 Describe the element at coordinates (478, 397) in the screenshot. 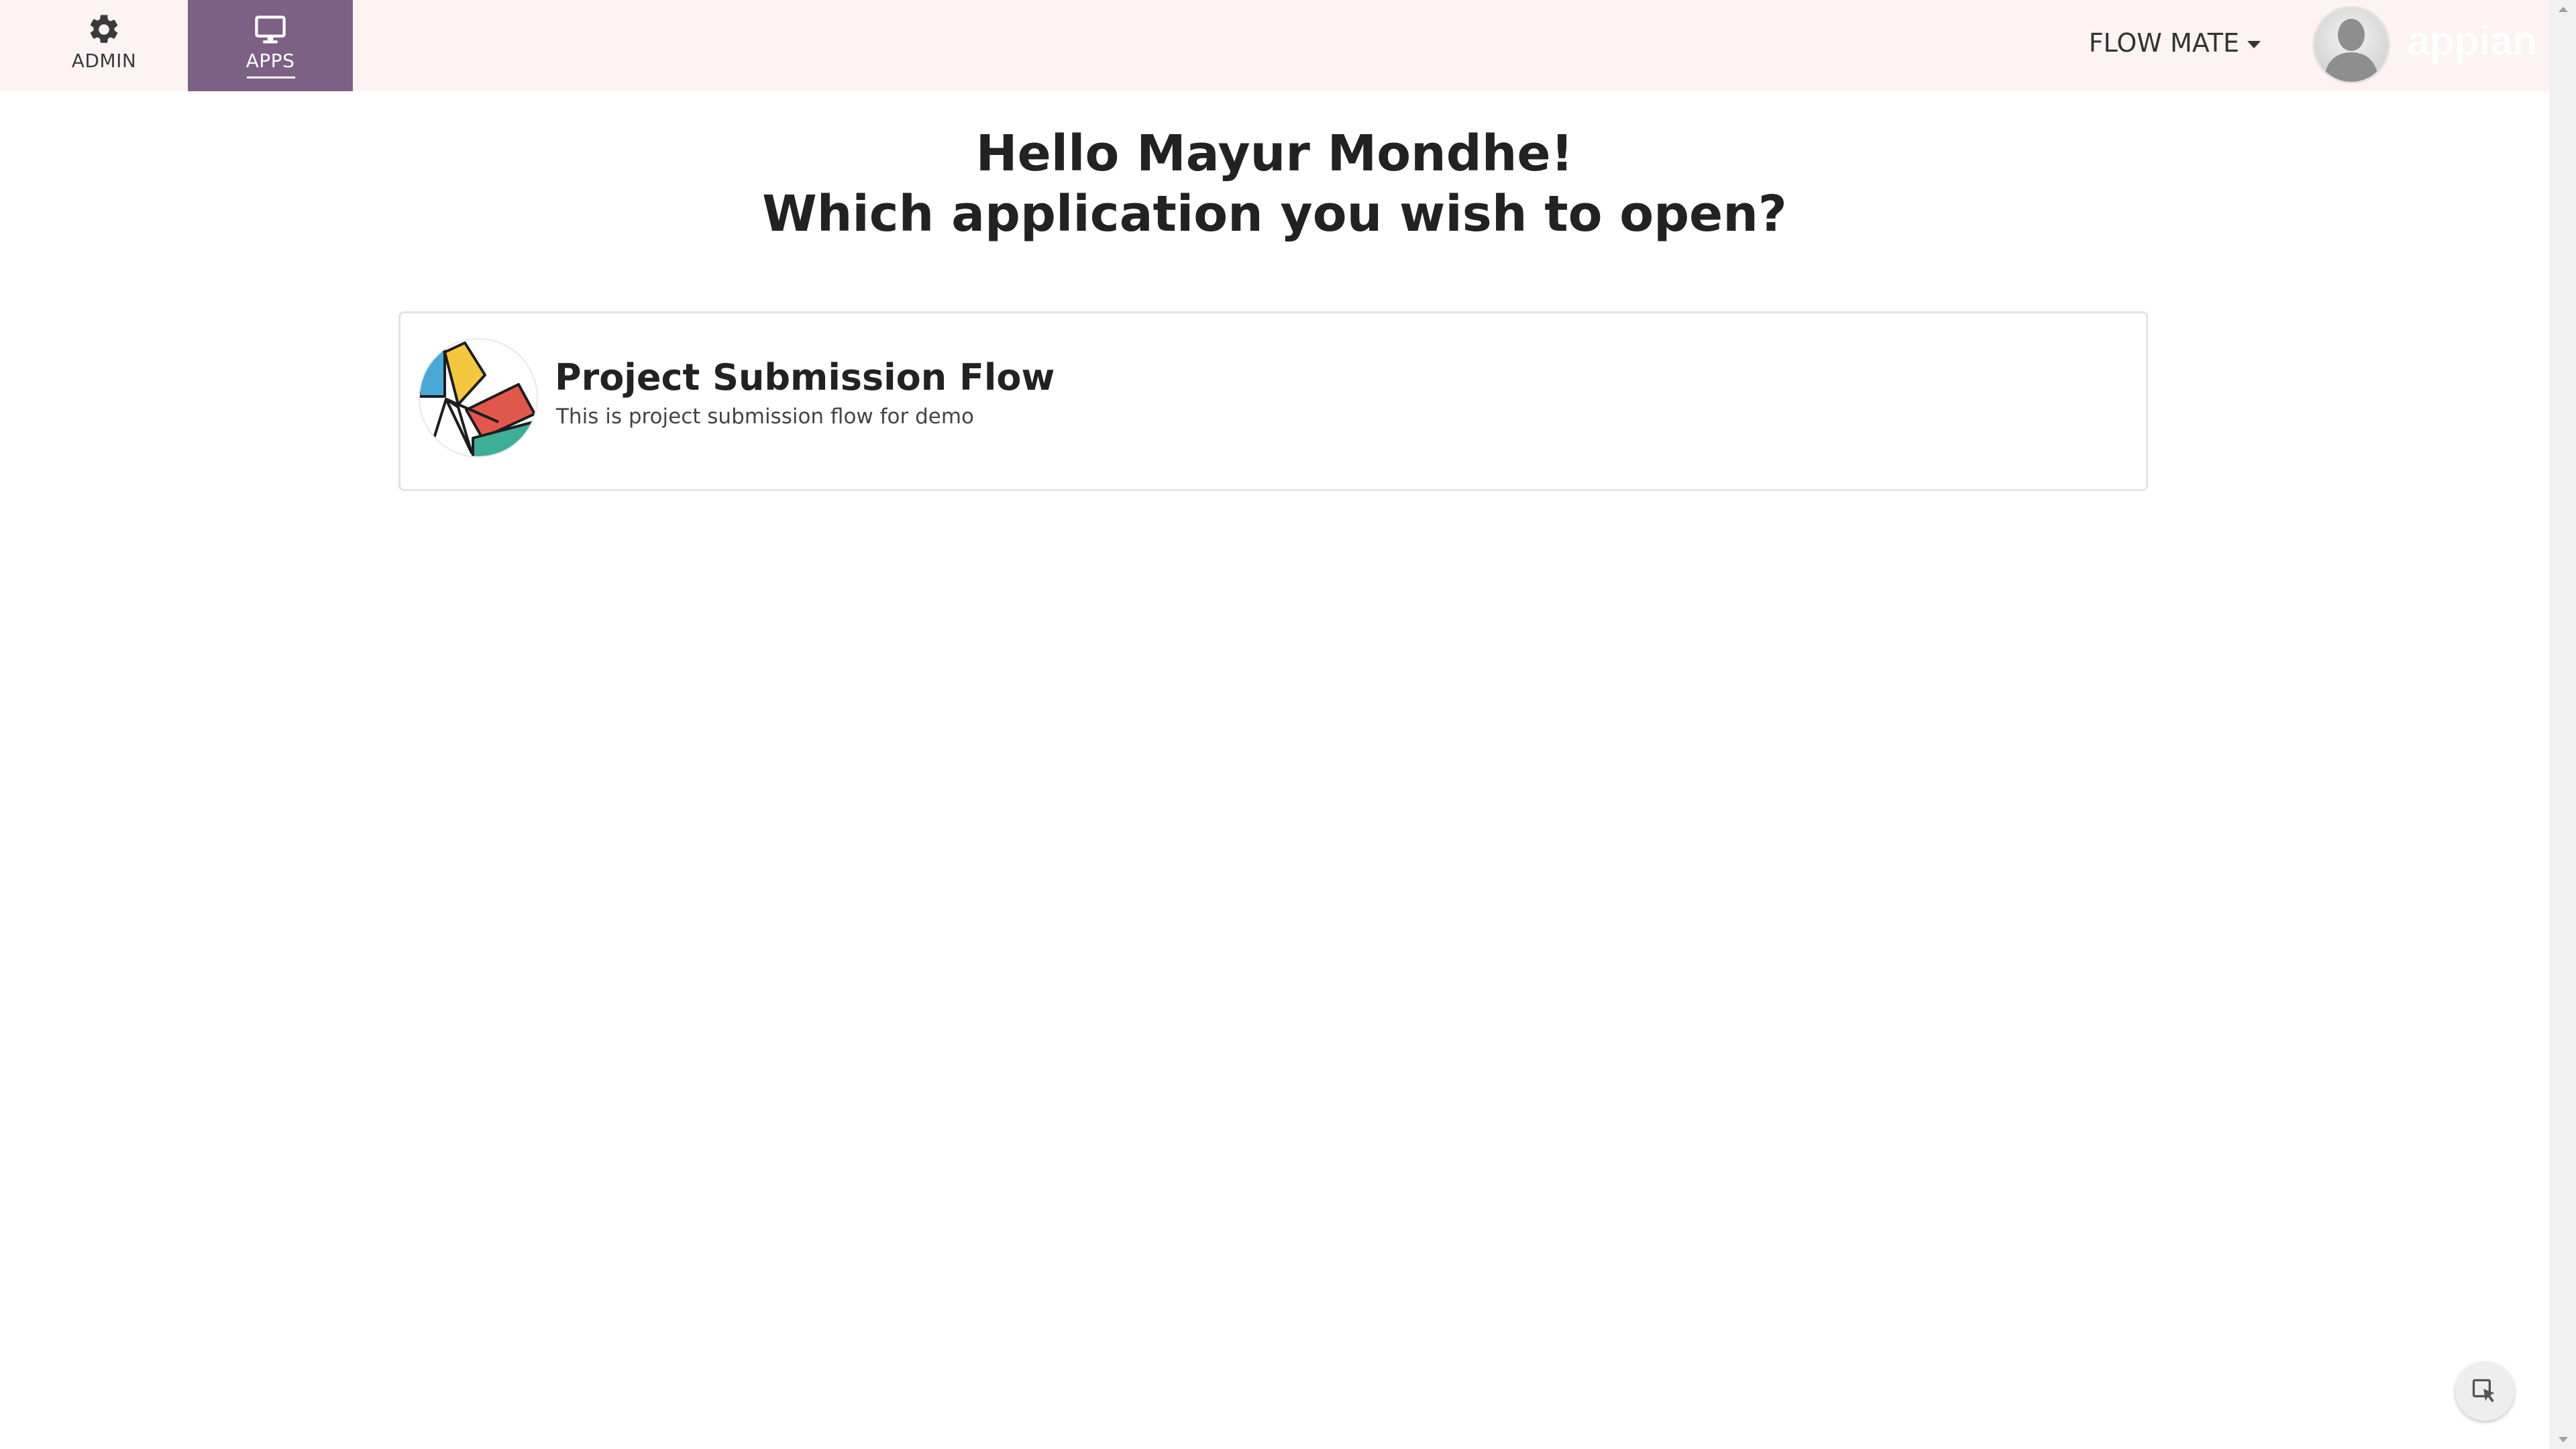

I see `app-logo-icon` at that location.